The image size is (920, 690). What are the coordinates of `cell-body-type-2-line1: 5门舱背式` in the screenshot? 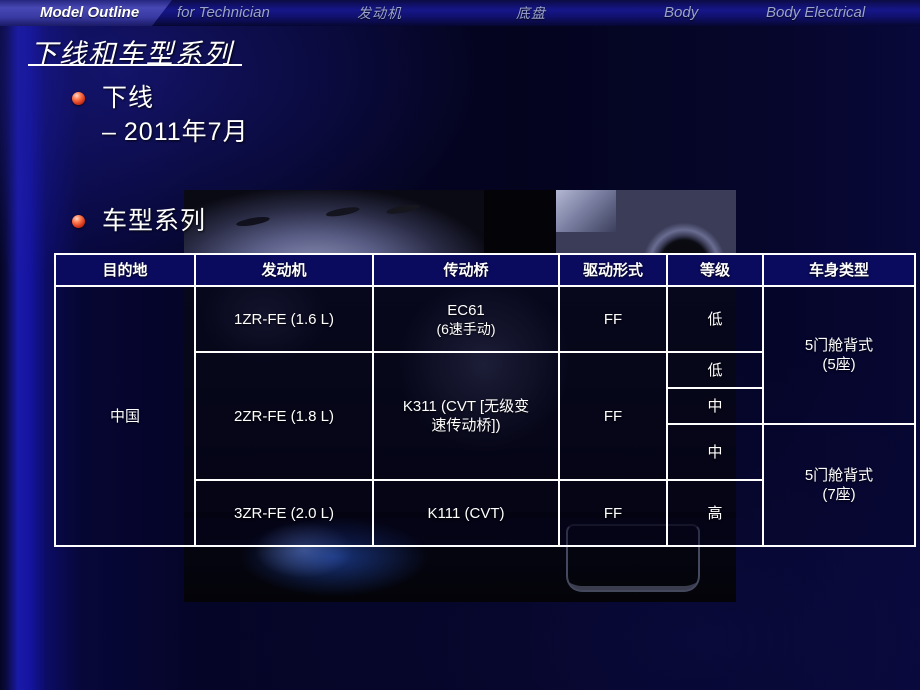 It's located at (839, 475).